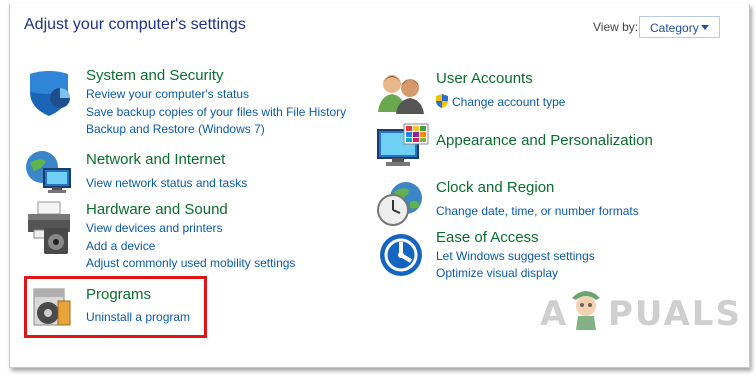  What do you see at coordinates (401, 93) in the screenshot?
I see `users-icon` at bounding box center [401, 93].